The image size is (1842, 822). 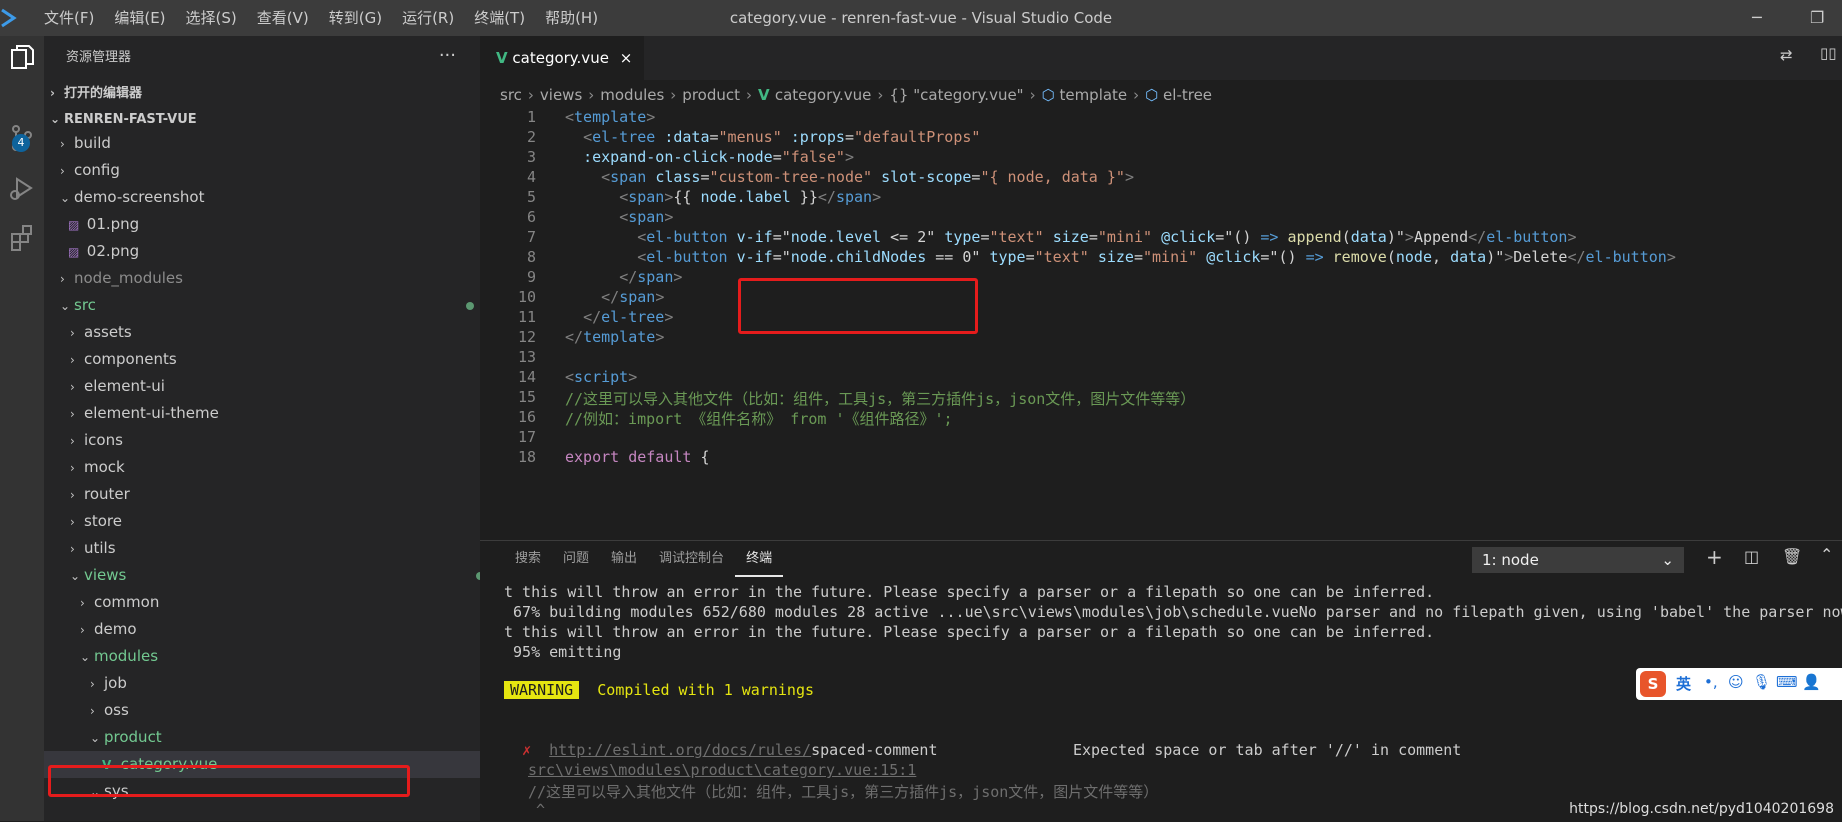 I want to click on tree-item-store: › store, so click(x=275, y=521).